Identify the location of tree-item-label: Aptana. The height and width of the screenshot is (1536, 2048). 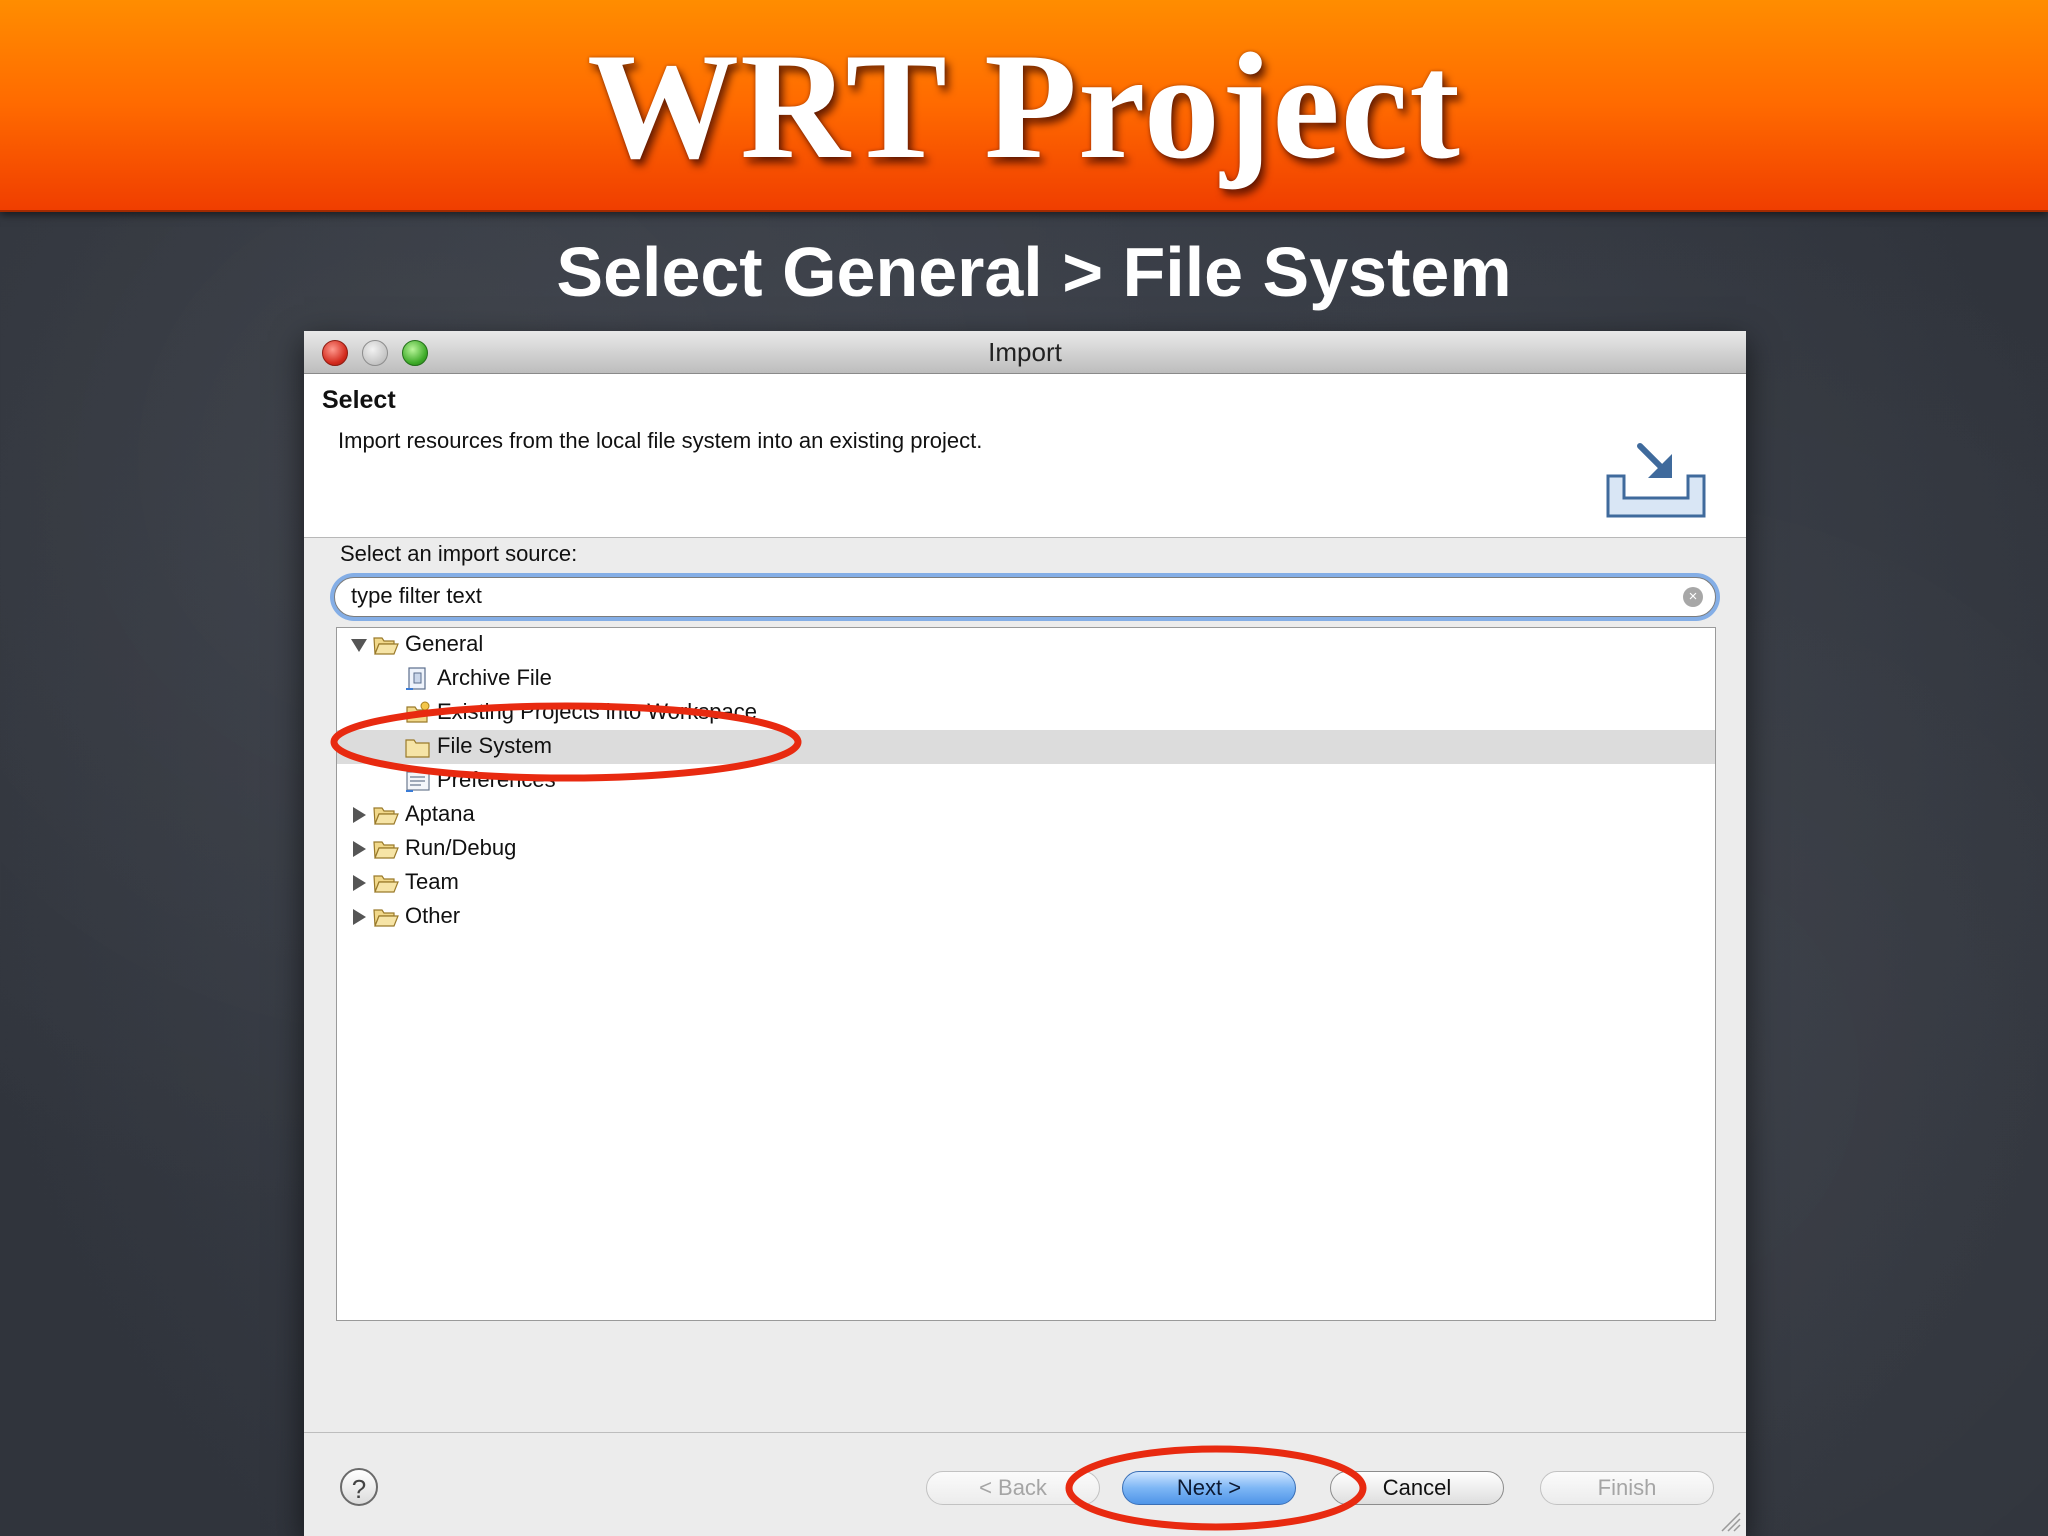
(440, 813).